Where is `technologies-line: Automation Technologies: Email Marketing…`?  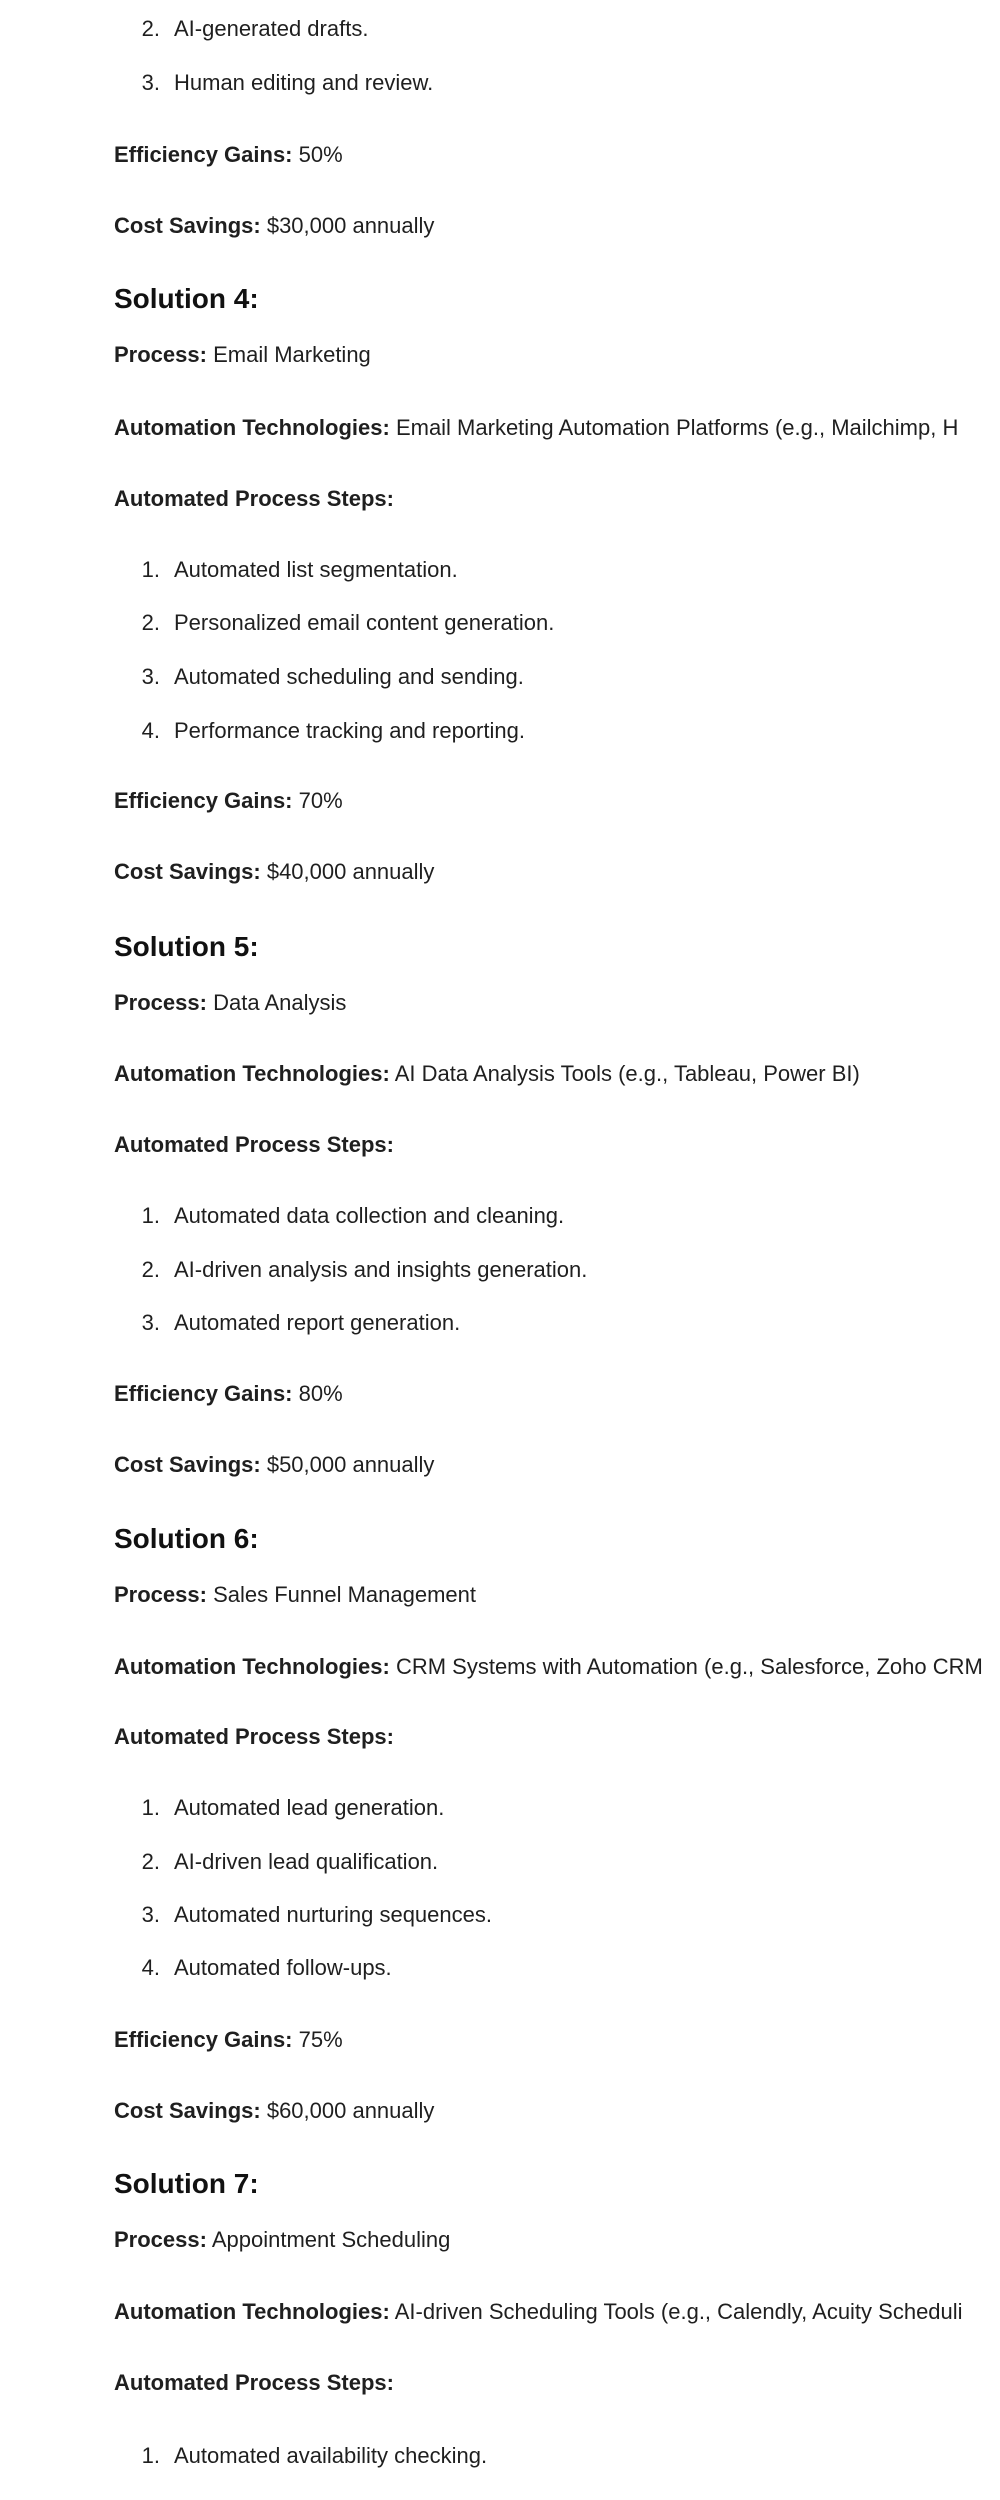
technologies-line: Automation Technologies: Email Marketing… is located at coordinates (536, 428).